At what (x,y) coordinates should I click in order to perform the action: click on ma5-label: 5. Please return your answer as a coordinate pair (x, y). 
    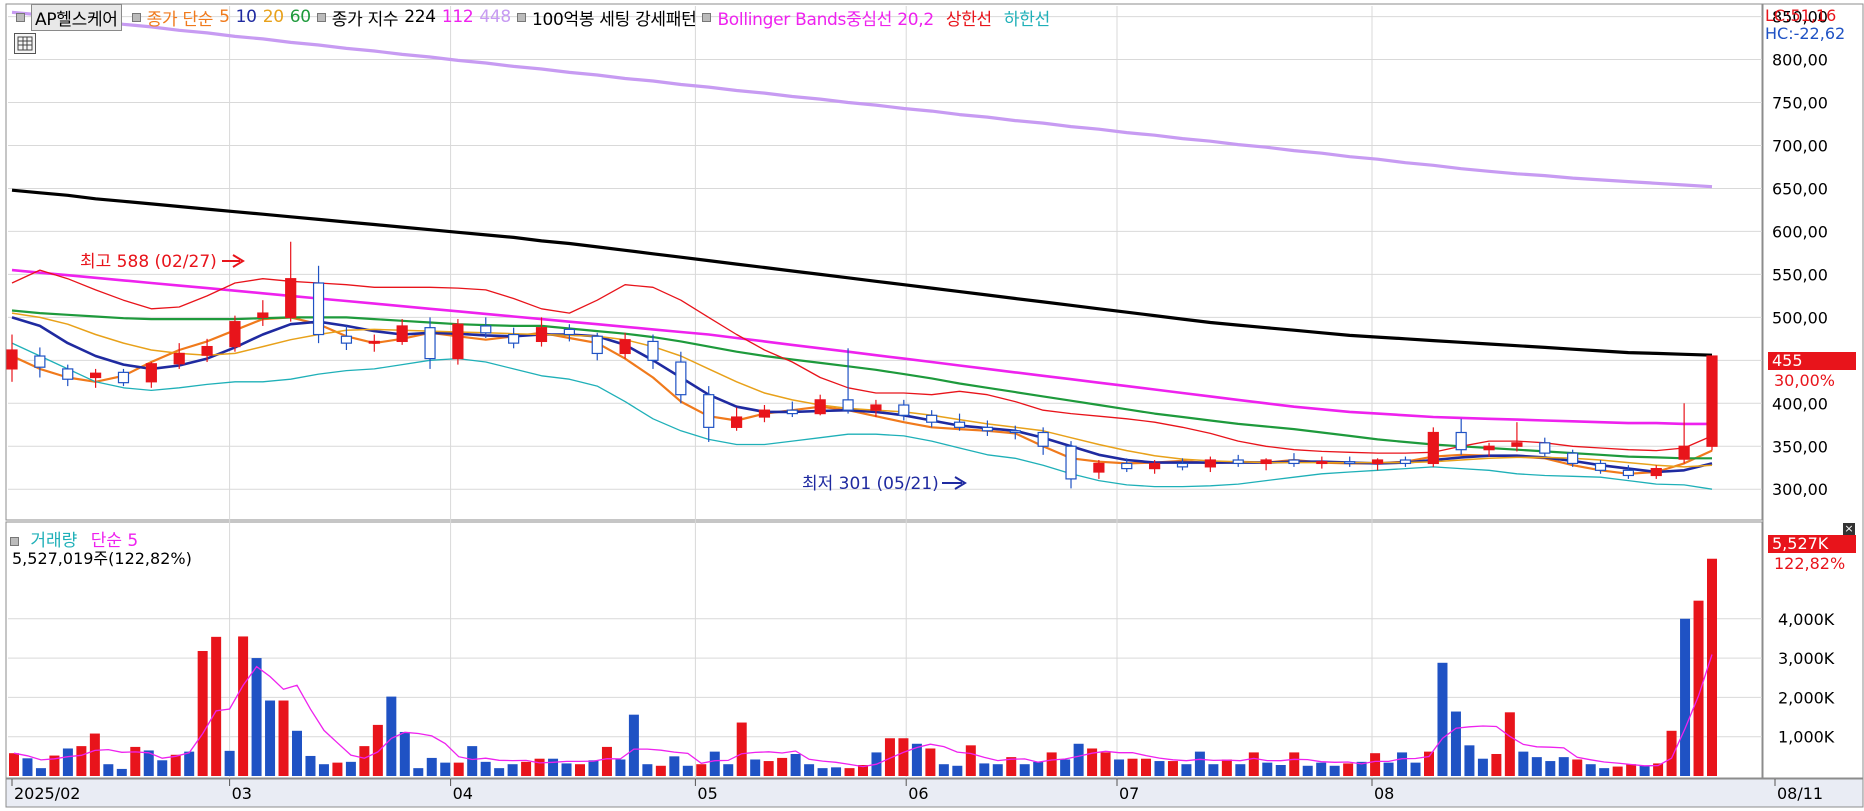
    Looking at the image, I should click on (224, 17).